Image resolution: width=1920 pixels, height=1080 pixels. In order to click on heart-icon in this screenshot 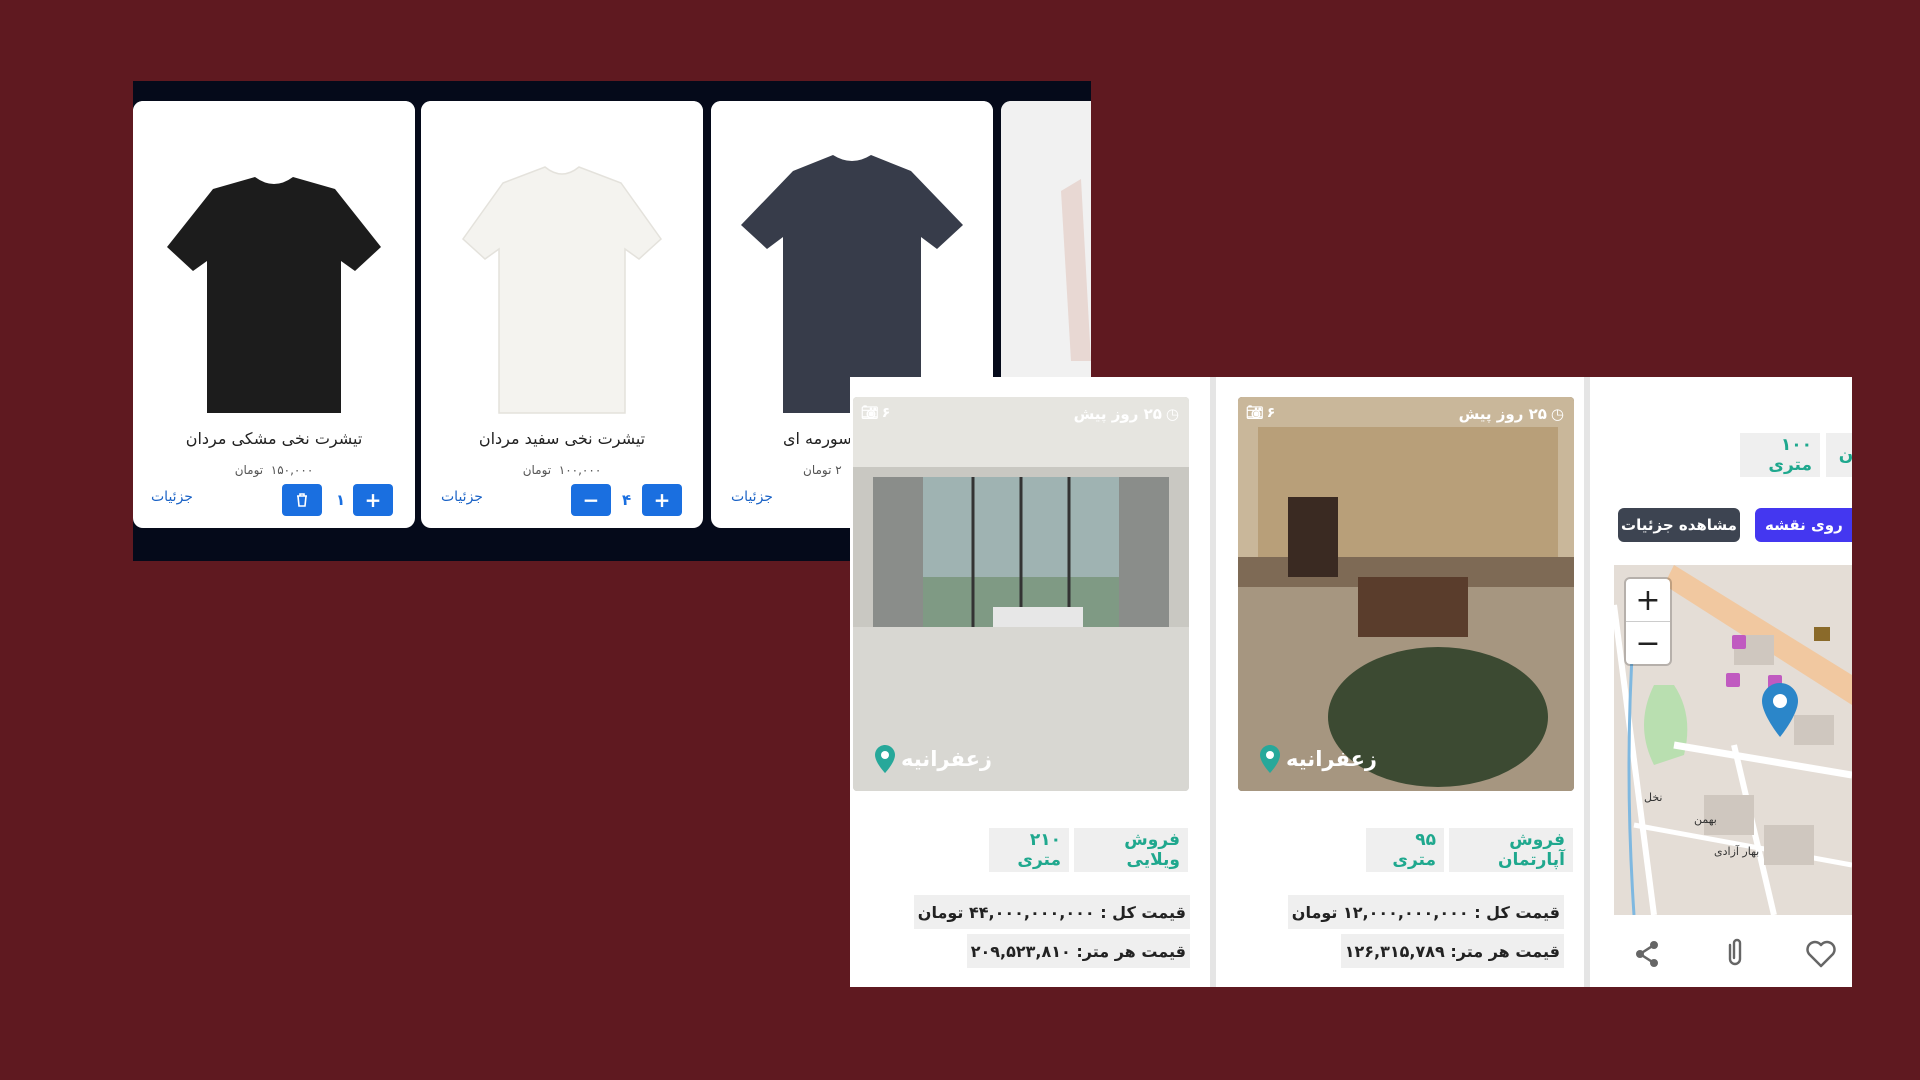, I will do `click(1821, 954)`.